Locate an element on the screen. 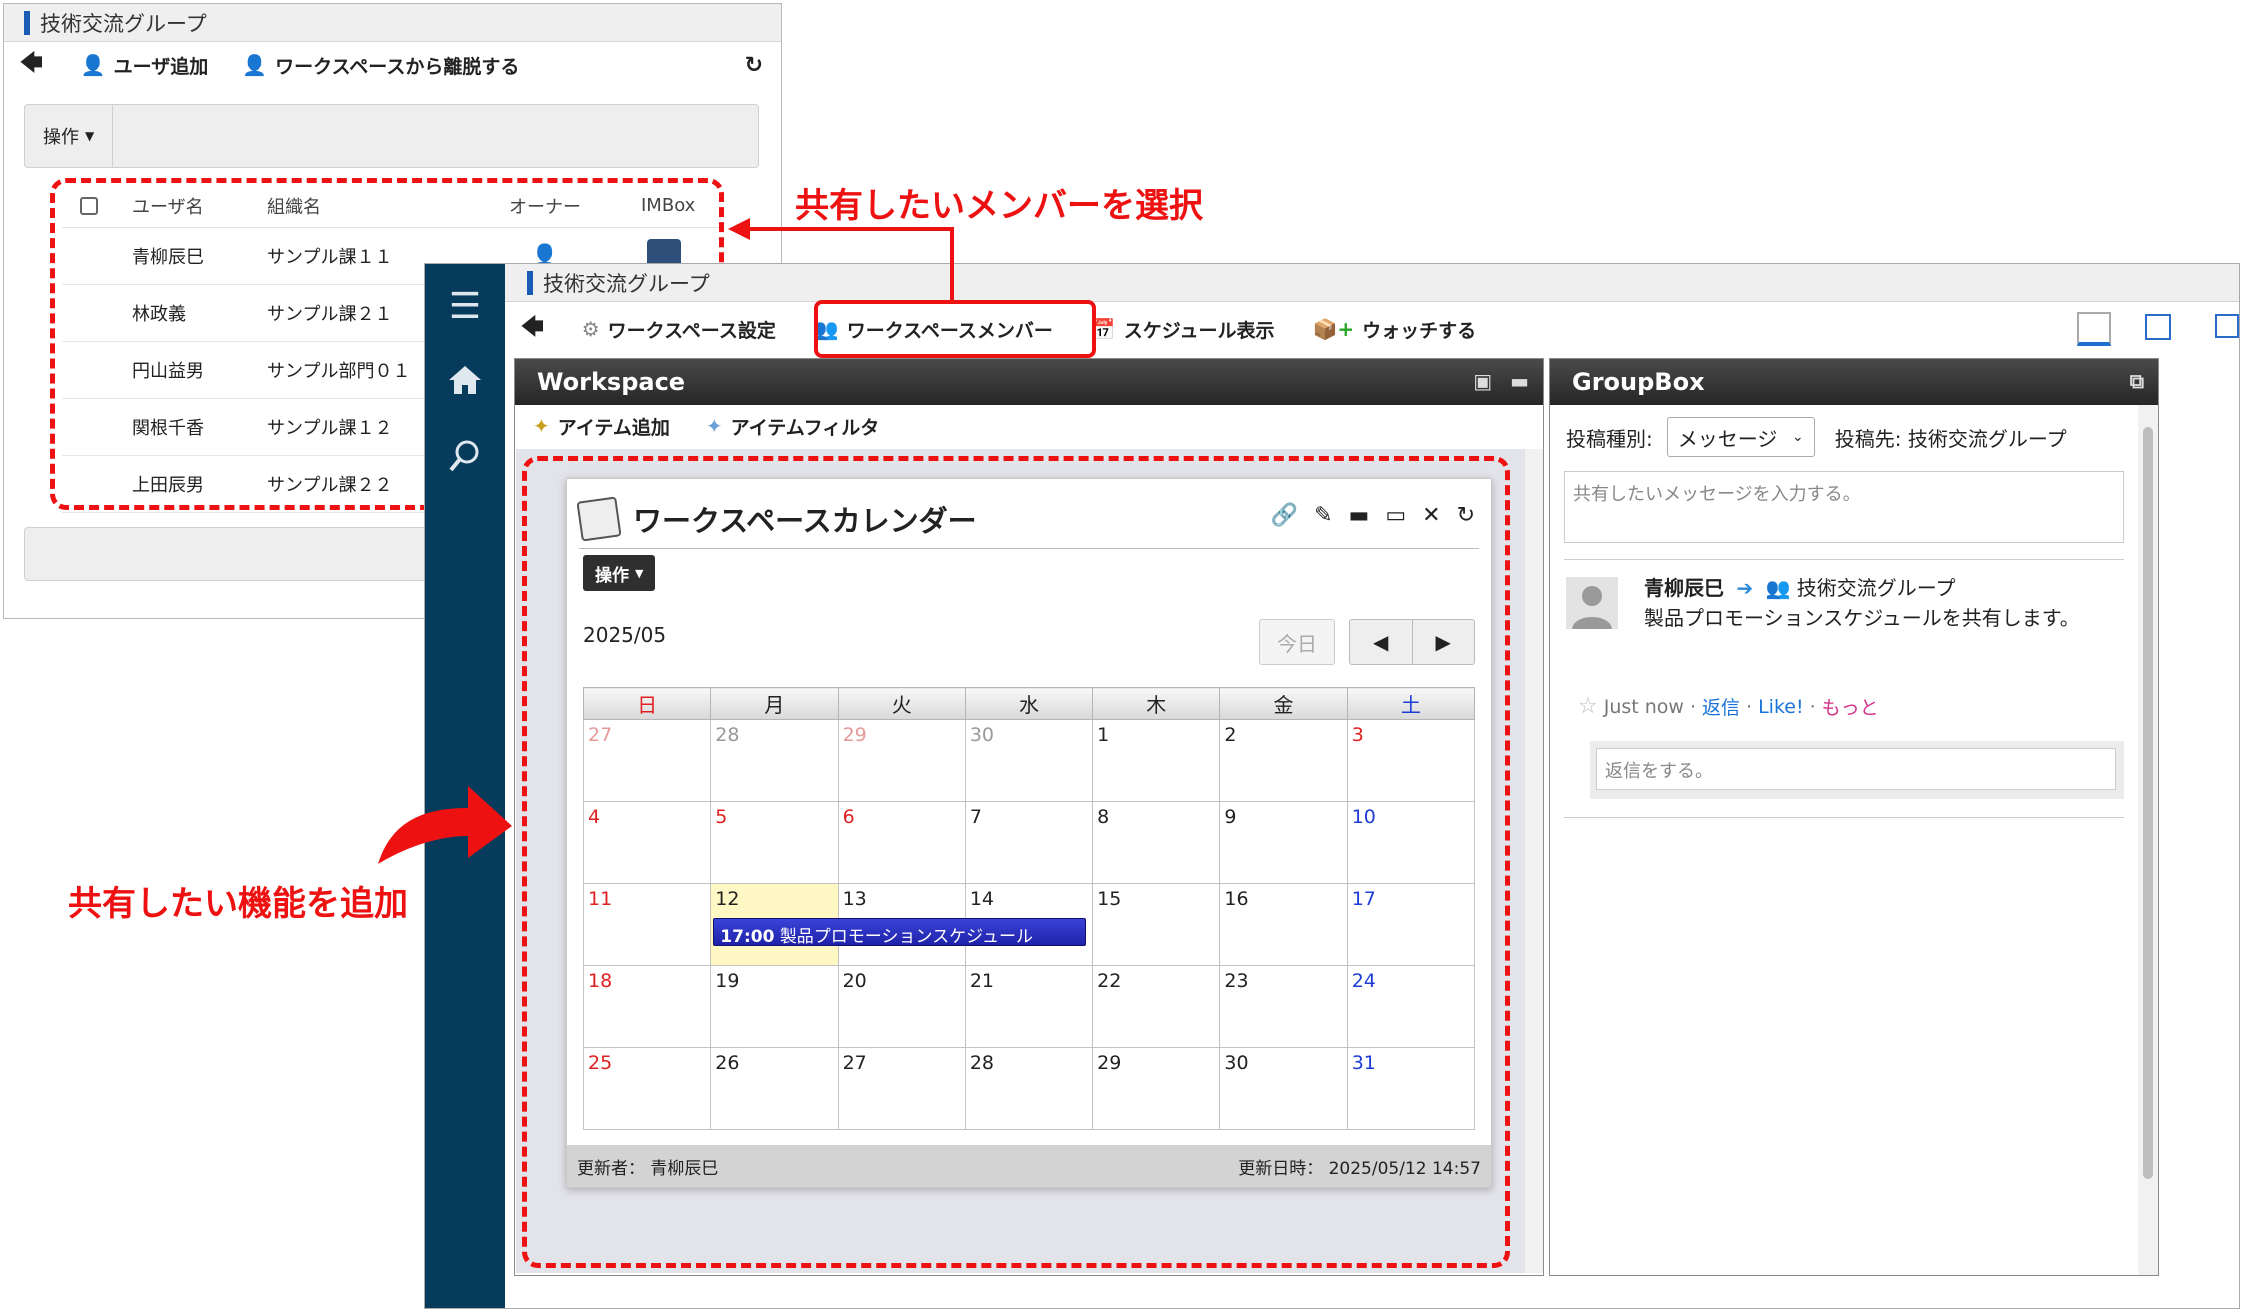 This screenshot has height=1311, width=2244. add-feature-annotation: 共有したい機能を追加 is located at coordinates (238, 904).